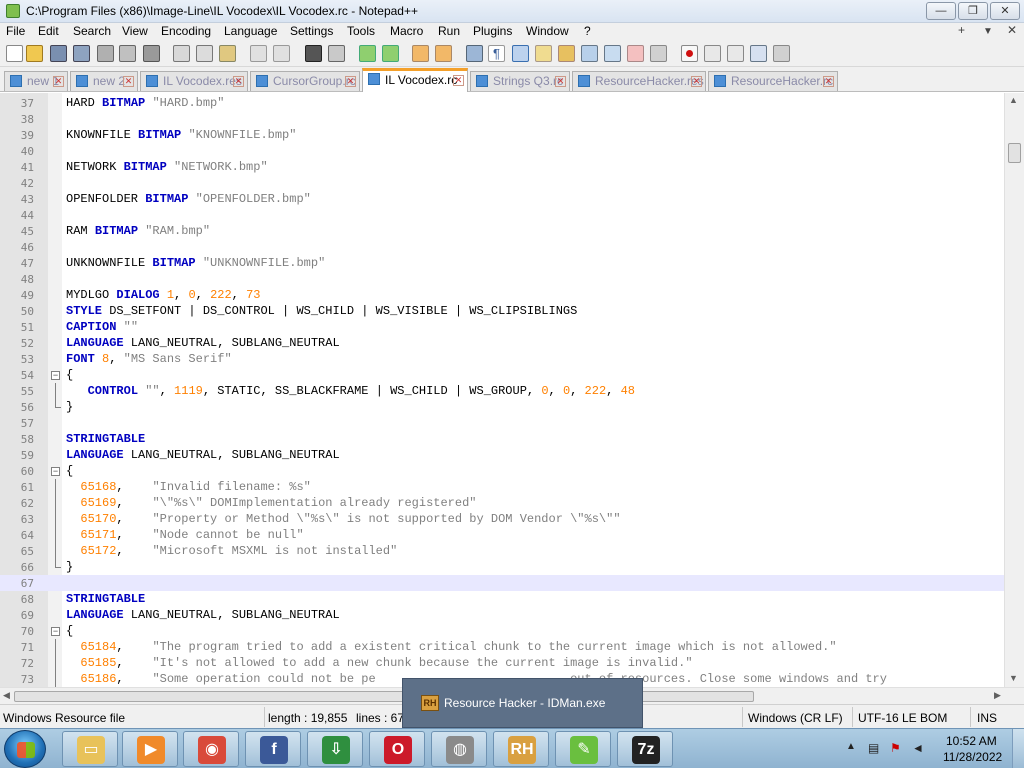  I want to click on show-desktop-button, so click(1018, 748).